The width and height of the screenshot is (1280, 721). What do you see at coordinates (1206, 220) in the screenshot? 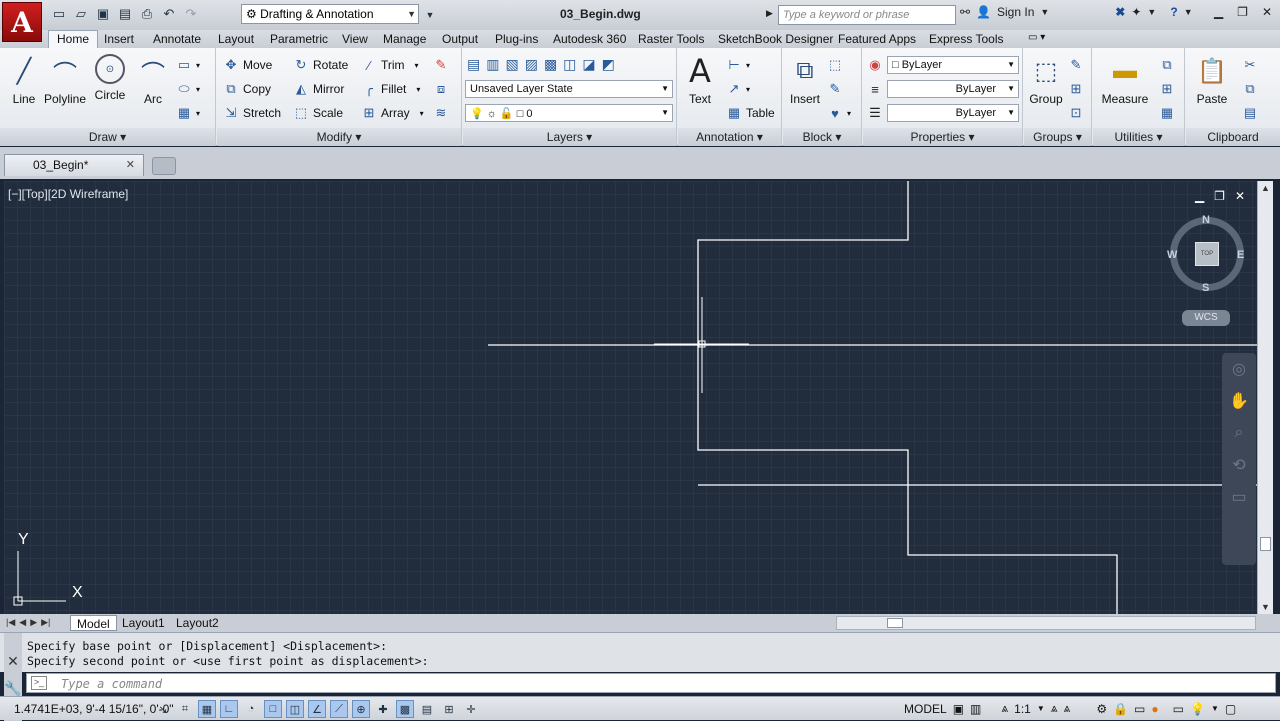
I see `compass-north: N` at bounding box center [1206, 220].